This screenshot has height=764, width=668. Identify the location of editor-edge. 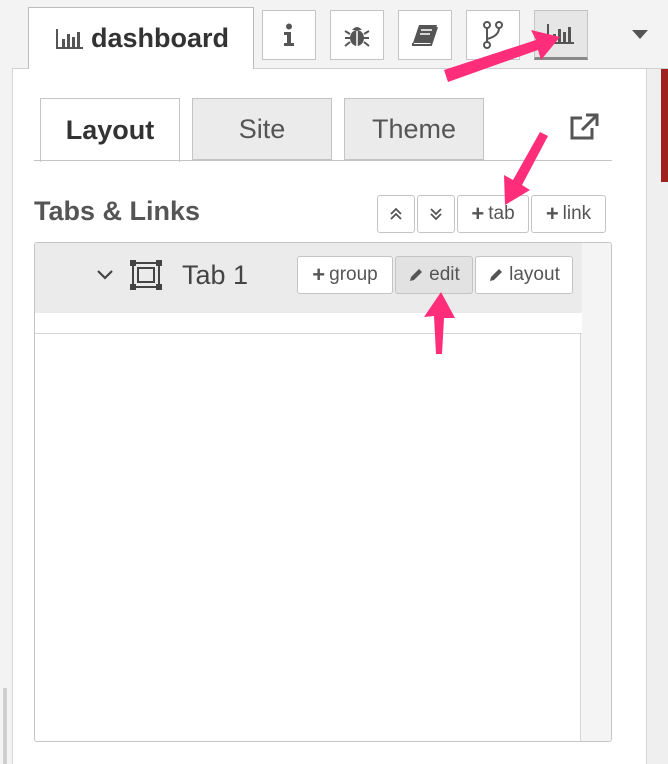
(664, 125).